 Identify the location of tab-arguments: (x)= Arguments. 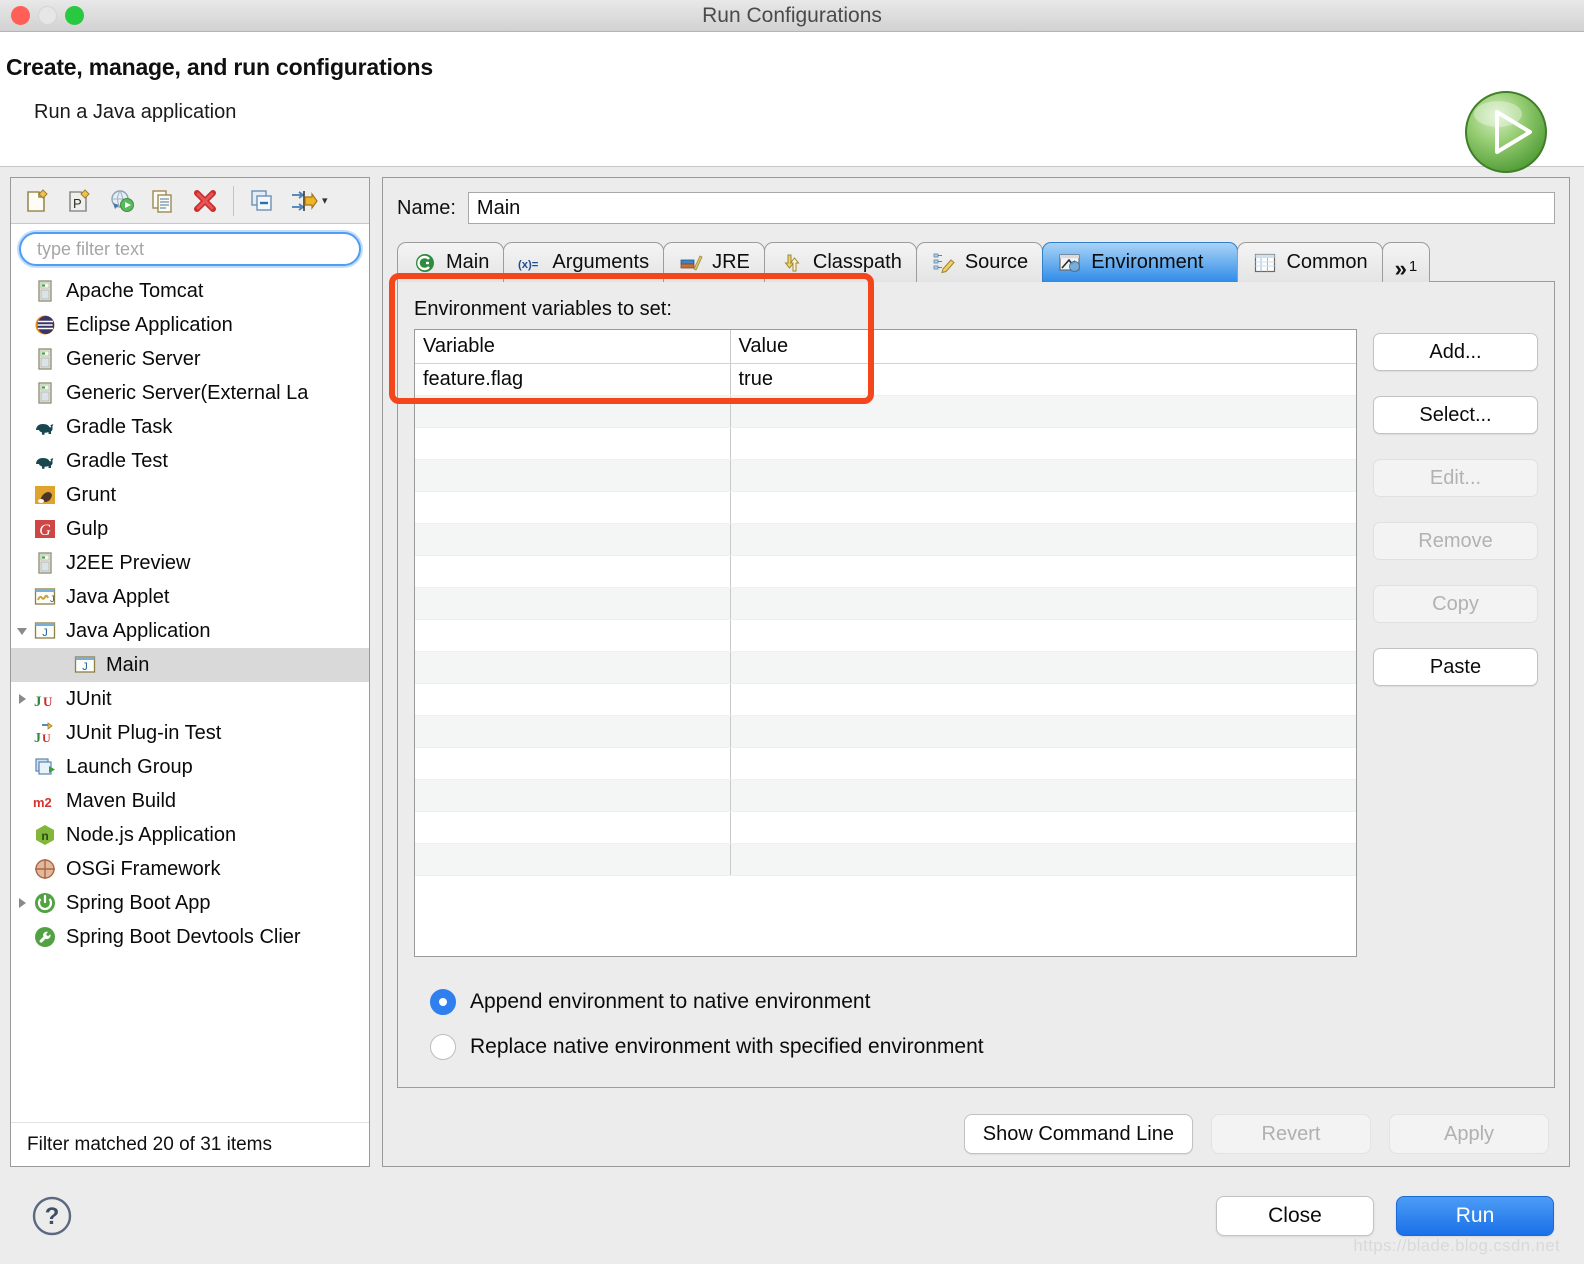
(584, 262).